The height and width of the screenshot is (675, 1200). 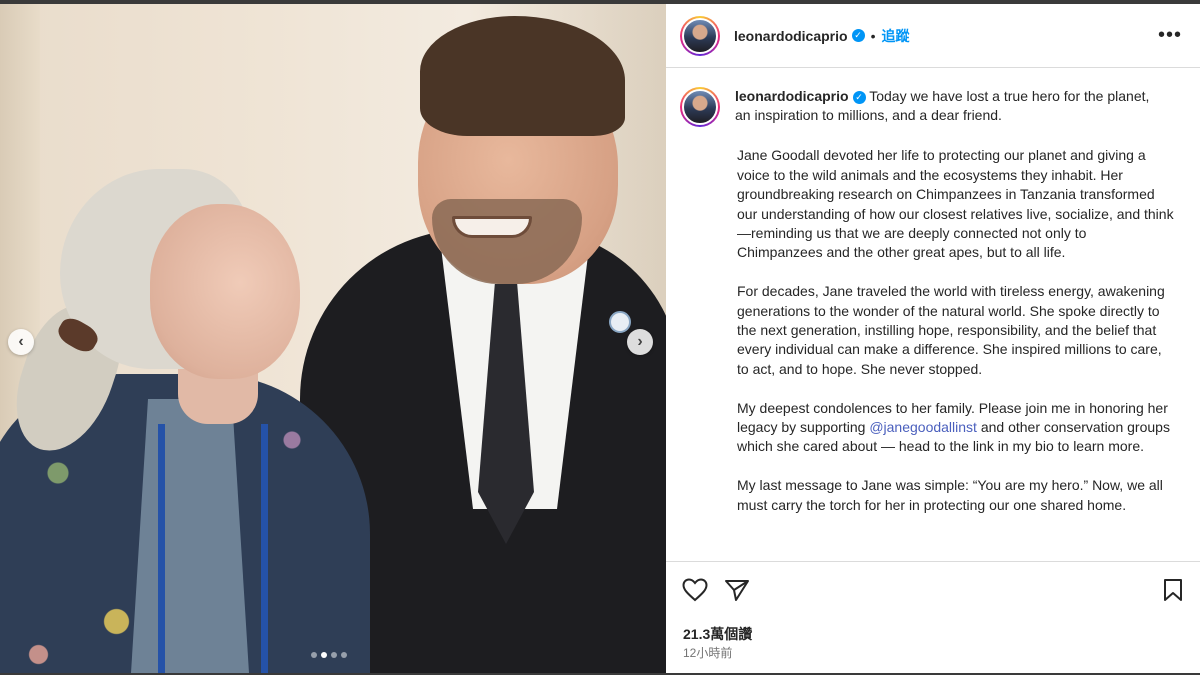 What do you see at coordinates (895, 36) in the screenshot?
I see `follow-button: 追蹤` at bounding box center [895, 36].